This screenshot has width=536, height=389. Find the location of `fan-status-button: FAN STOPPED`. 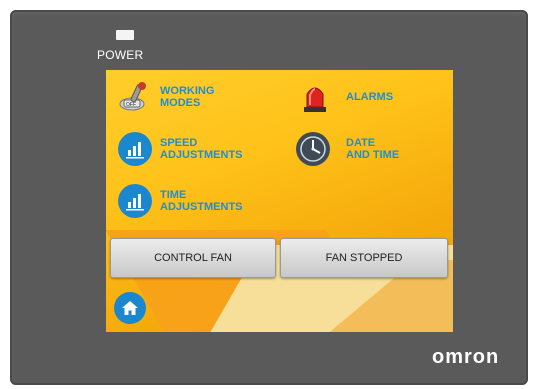

fan-status-button: FAN STOPPED is located at coordinates (364, 258).